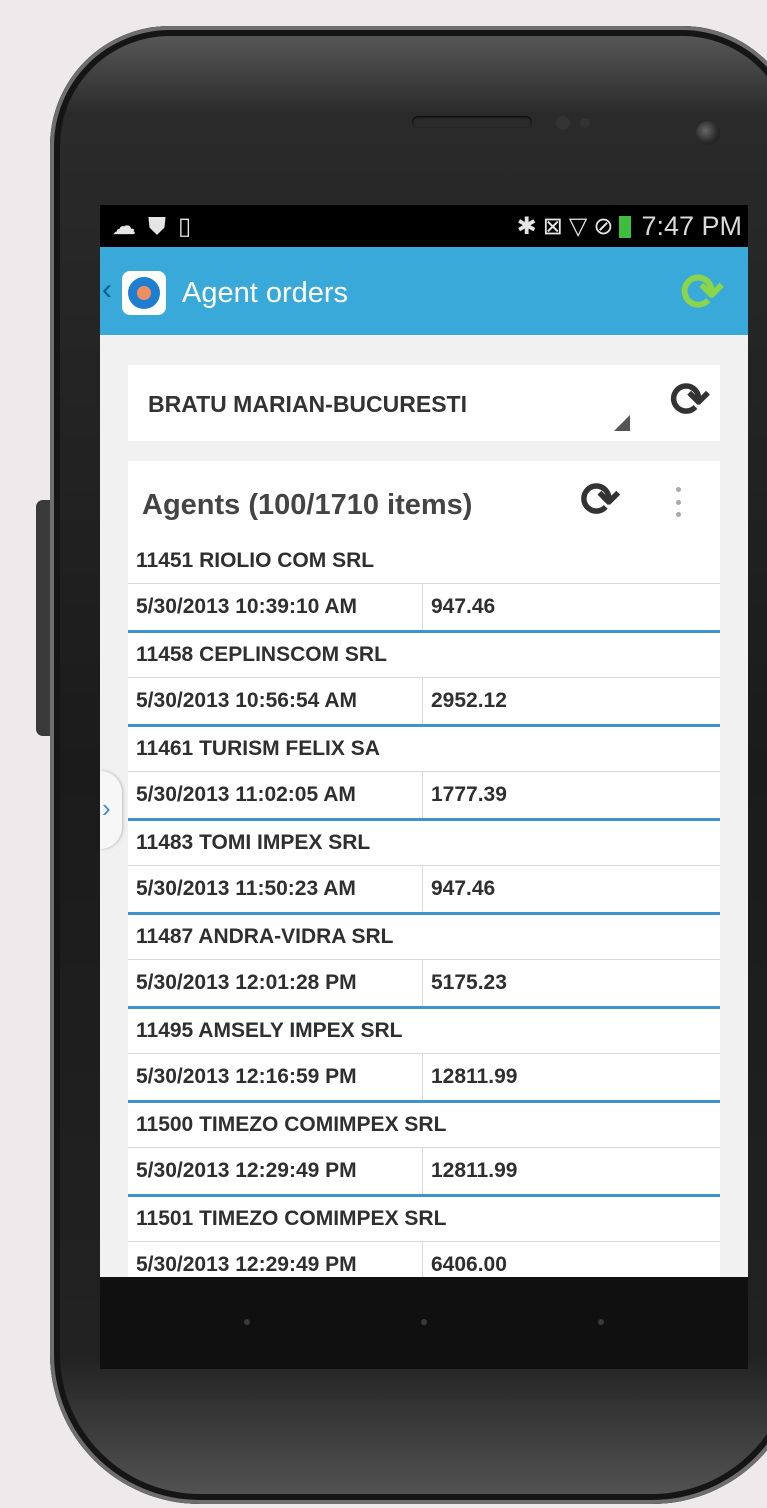 Image resolution: width=767 pixels, height=1508 pixels. Describe the element at coordinates (424, 749) in the screenshot. I see `order-customer: 11461 TURISM FELIX SA` at that location.